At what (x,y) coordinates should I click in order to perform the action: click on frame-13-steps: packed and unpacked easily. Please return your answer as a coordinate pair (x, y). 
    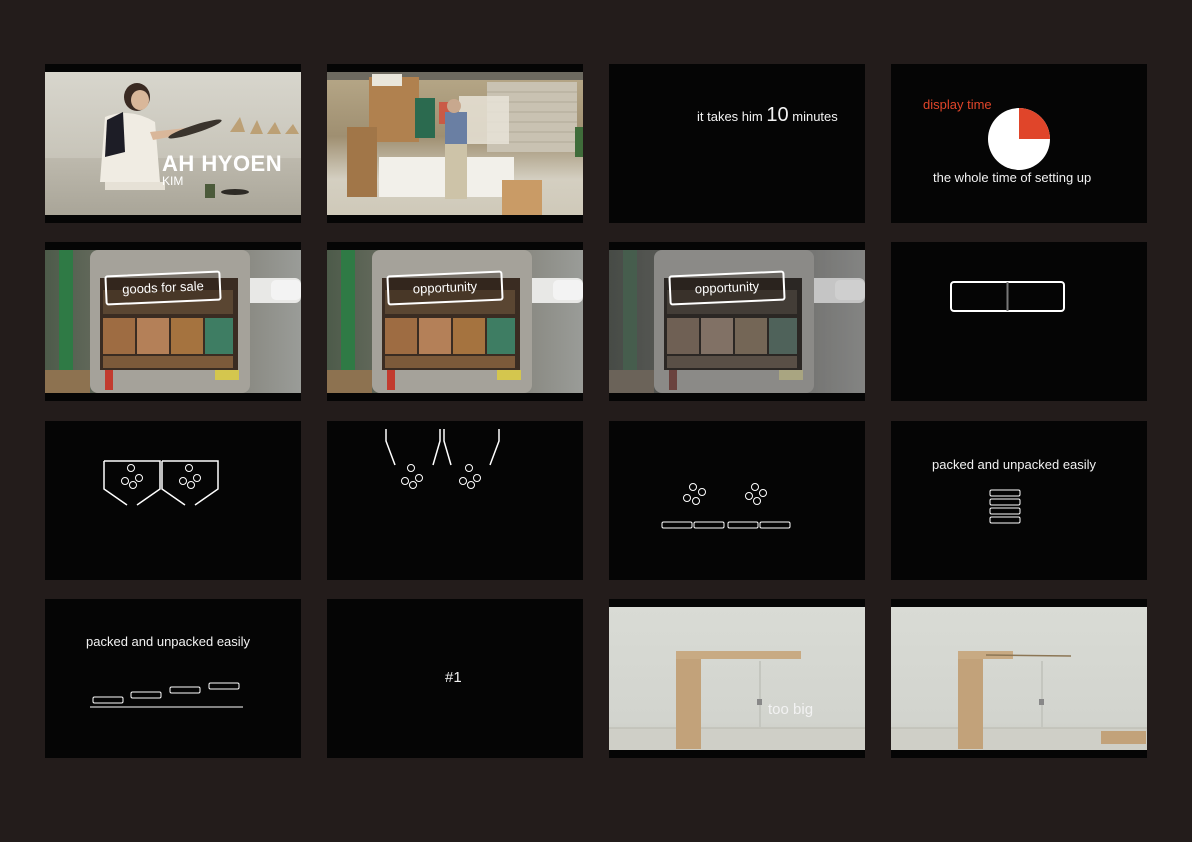
    Looking at the image, I should click on (173, 678).